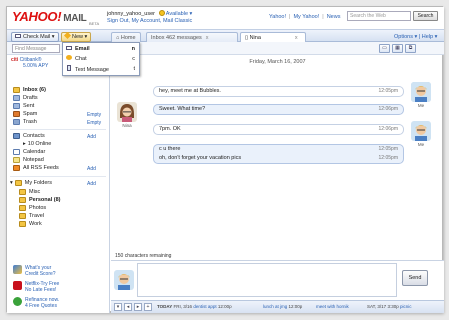  What do you see at coordinates (138, 307) in the screenshot?
I see `next-icon: ▸` at bounding box center [138, 307].